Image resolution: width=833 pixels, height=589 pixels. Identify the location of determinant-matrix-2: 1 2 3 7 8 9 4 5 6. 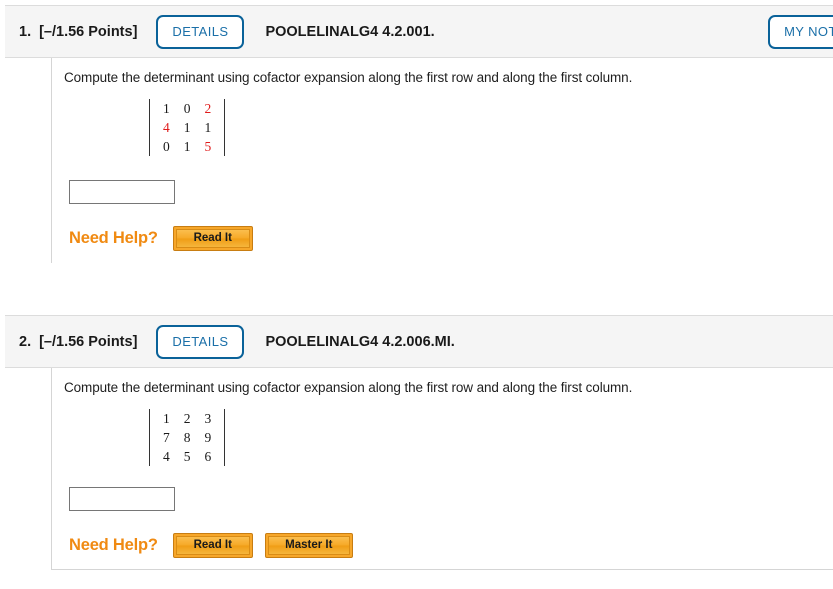
(187, 437).